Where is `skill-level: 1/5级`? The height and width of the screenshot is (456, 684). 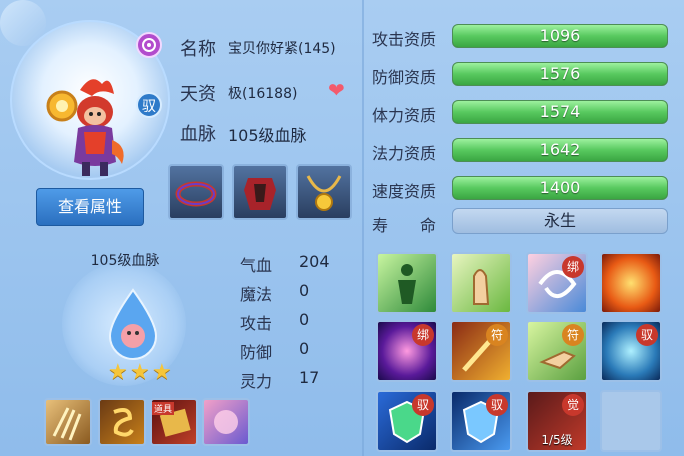
skill-level: 1/5级 is located at coordinates (557, 440).